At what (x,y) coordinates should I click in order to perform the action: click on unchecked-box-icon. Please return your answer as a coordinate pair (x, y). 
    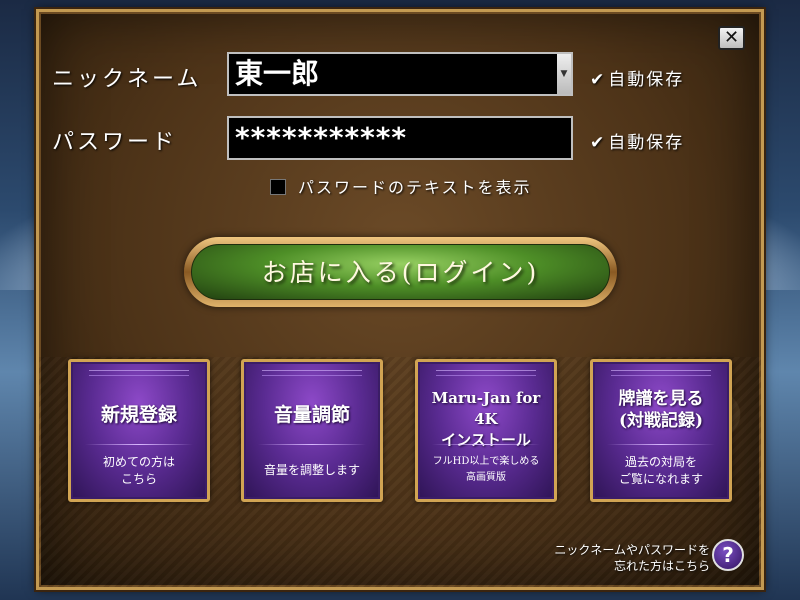
    Looking at the image, I should click on (278, 187).